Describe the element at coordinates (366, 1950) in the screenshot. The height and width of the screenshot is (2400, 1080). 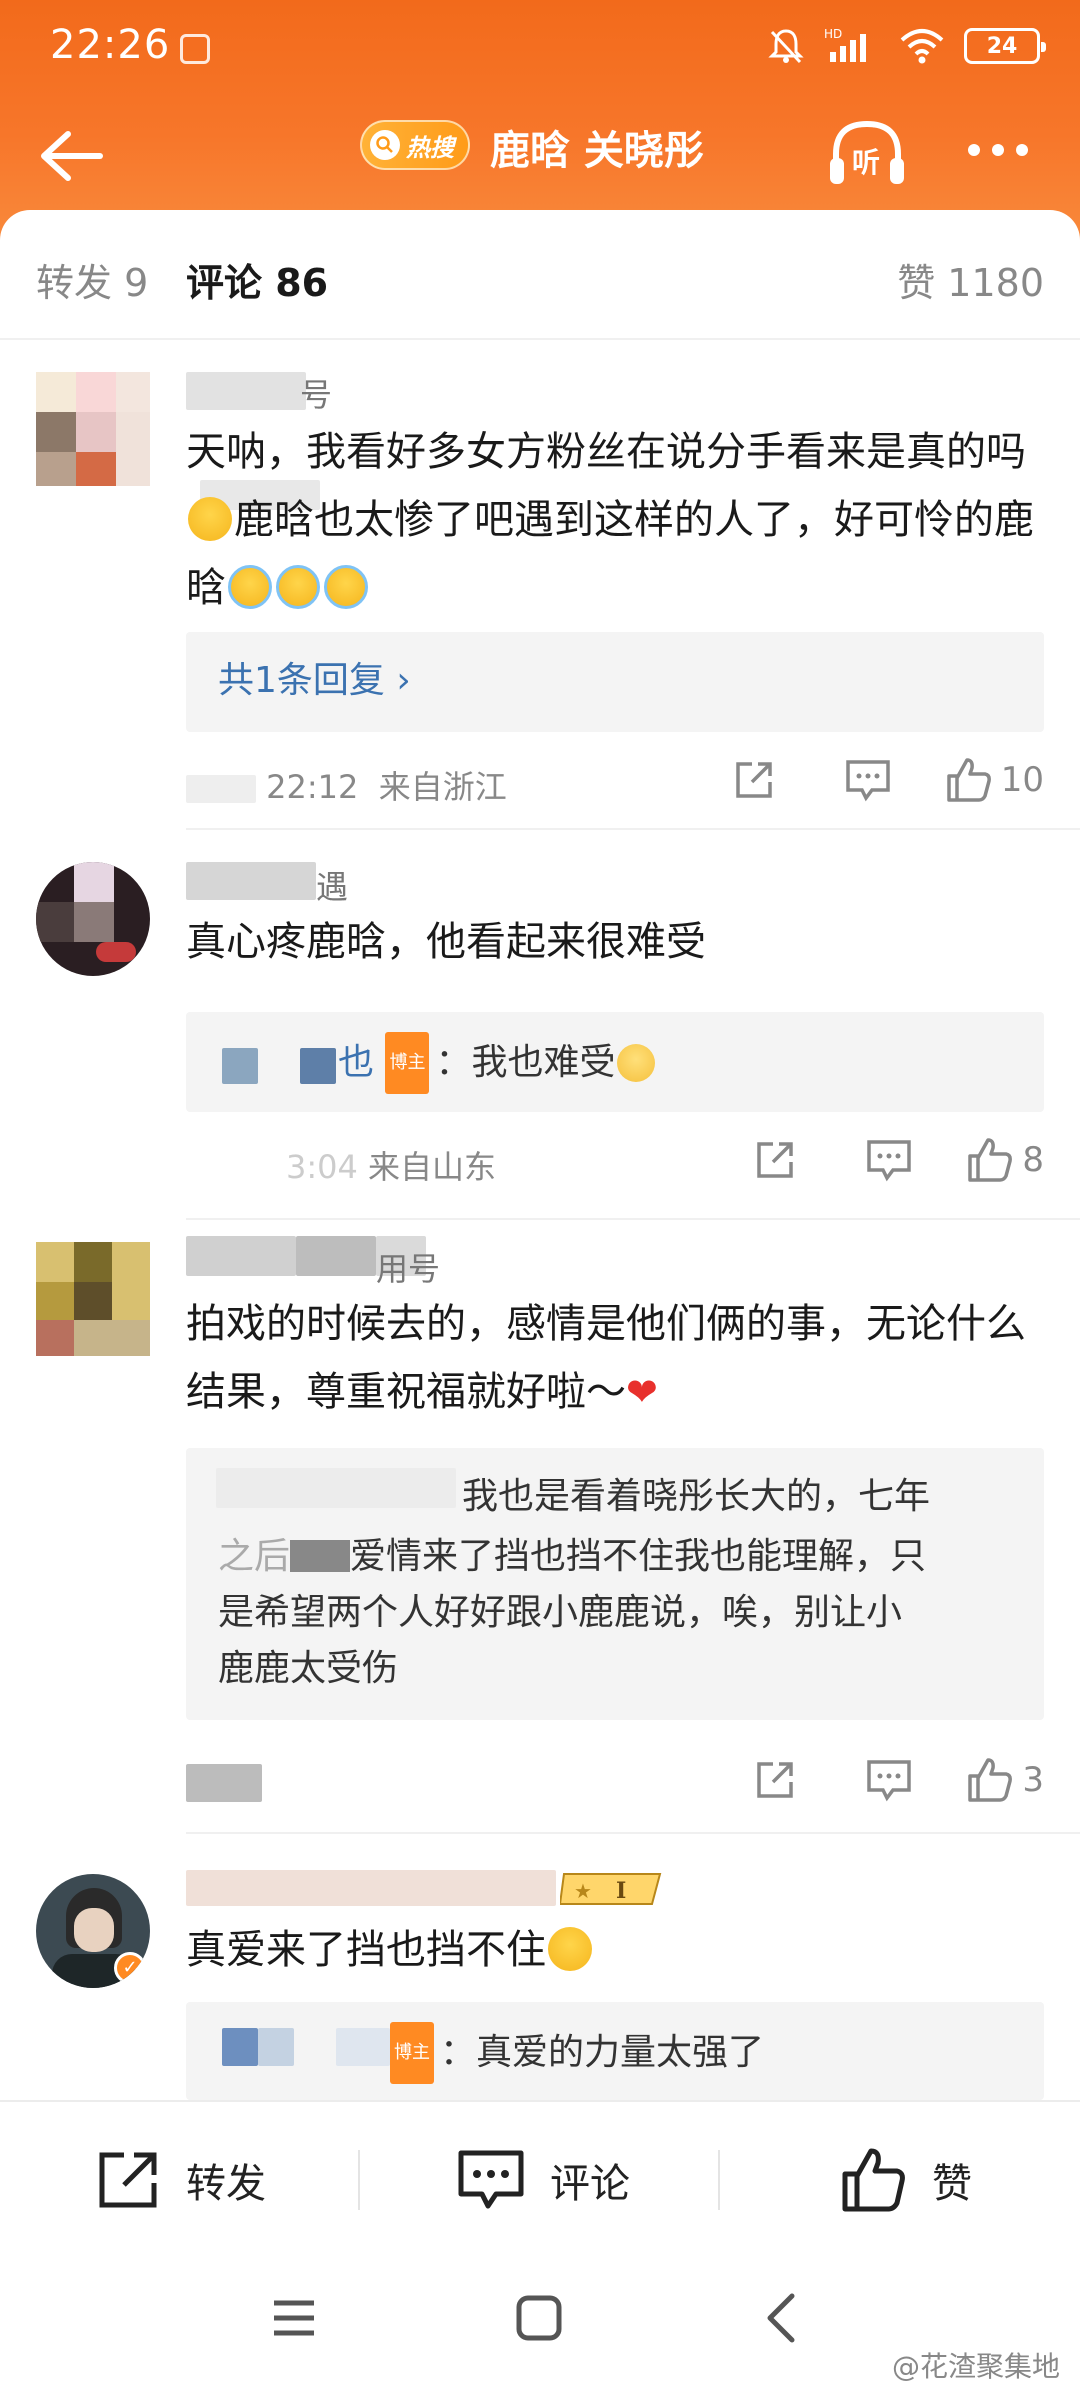
I see `comment-text-part: 真爱来了挡也挡不住` at that location.